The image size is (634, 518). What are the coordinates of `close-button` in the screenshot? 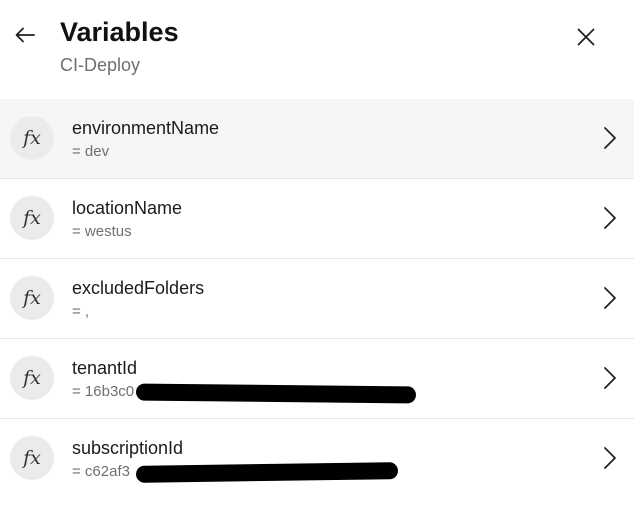 It's located at (586, 37).